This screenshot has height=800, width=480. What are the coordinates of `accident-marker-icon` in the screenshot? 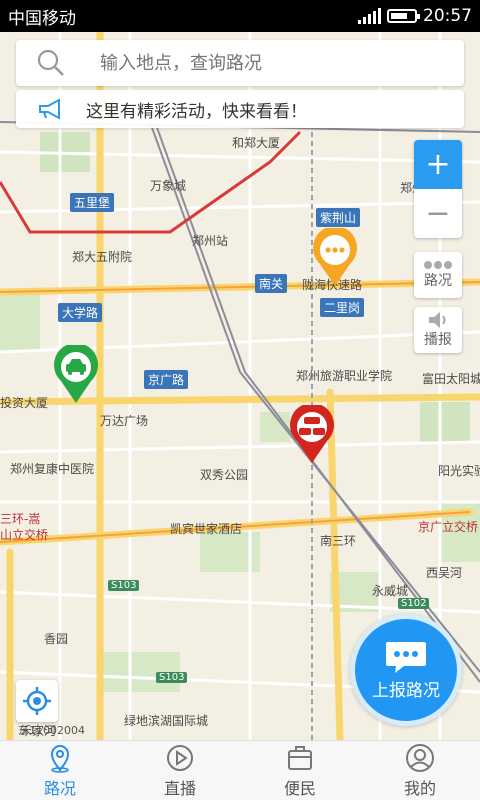 It's located at (312, 432).